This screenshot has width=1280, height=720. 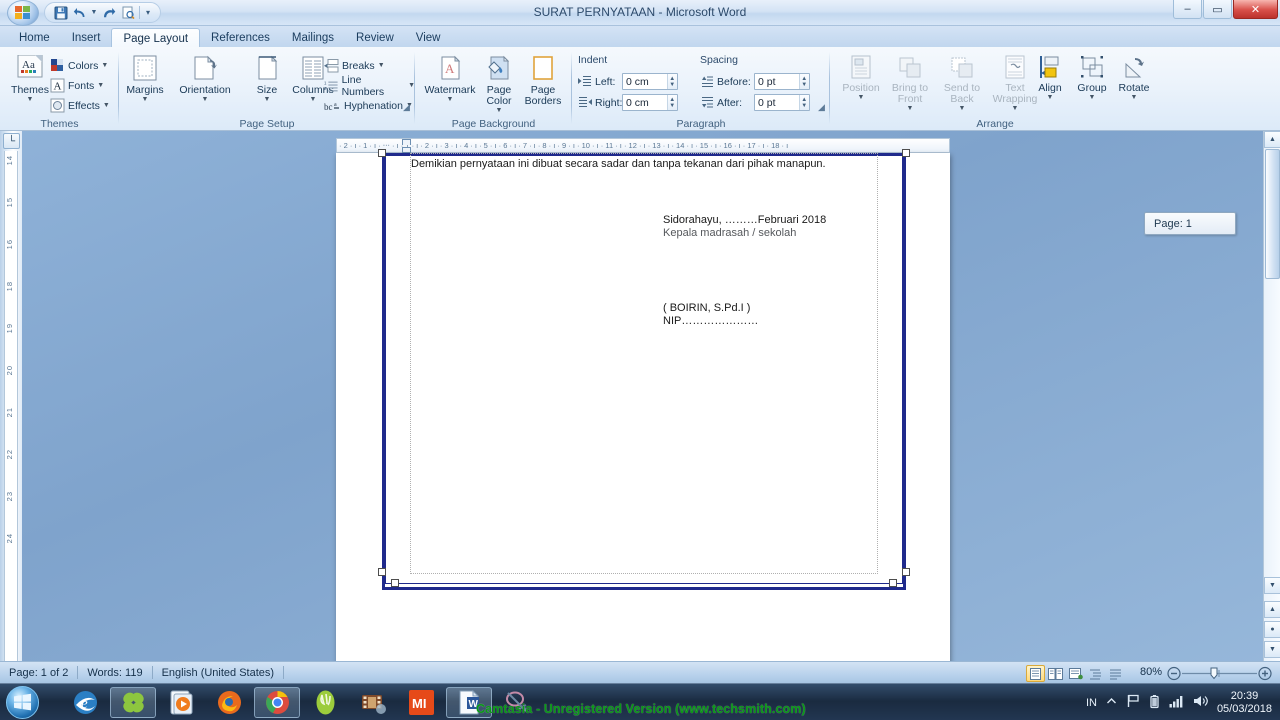 What do you see at coordinates (1154, 703) in the screenshot?
I see `battery-icon` at bounding box center [1154, 703].